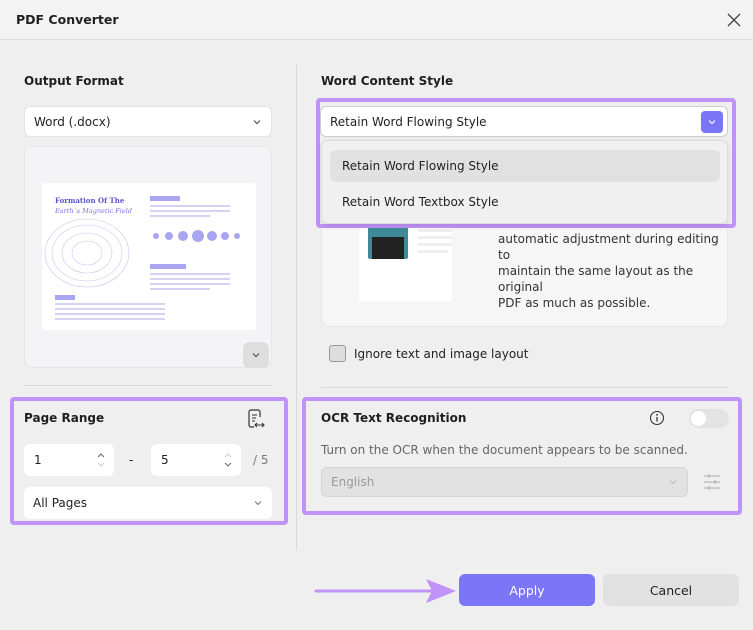 This screenshot has width=753, height=630. Describe the element at coordinates (69, 460) in the screenshot. I see `page-from-input: 1` at that location.